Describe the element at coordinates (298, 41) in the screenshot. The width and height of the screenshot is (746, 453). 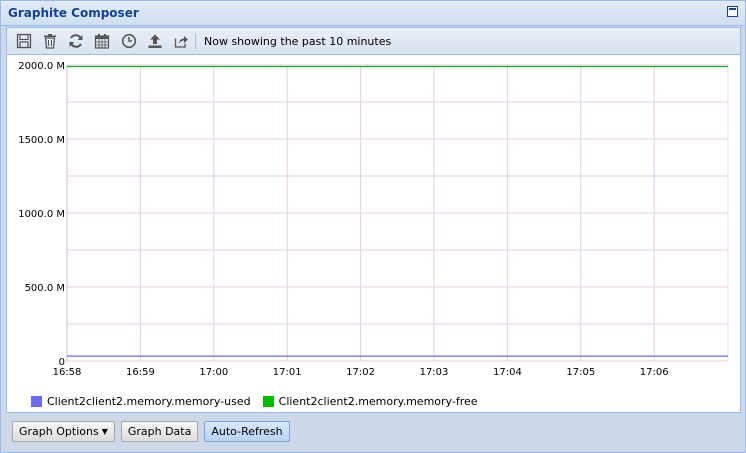
I see `time-range-status: Now showing the past 10 minutes` at that location.